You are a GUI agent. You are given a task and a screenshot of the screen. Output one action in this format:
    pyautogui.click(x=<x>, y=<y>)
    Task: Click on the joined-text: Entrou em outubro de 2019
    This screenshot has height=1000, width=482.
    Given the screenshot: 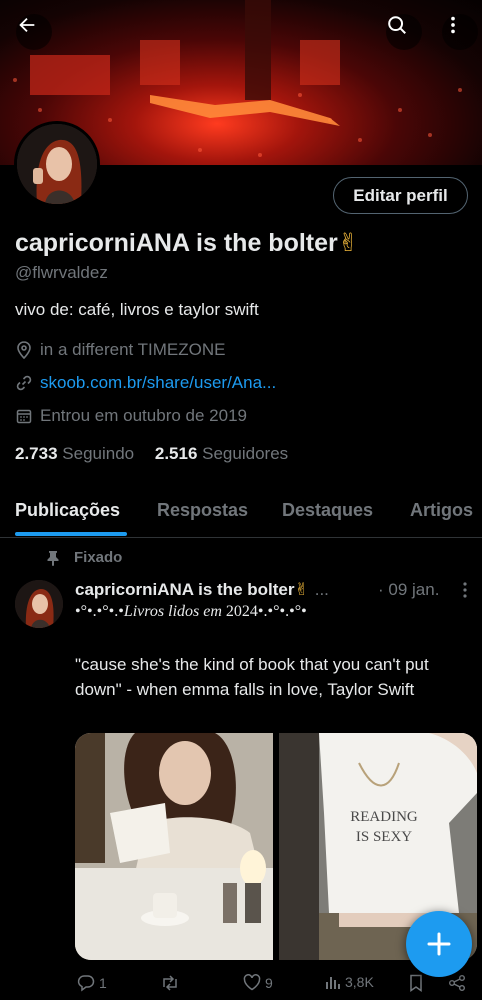 What is the action you would take?
    pyautogui.click(x=143, y=415)
    